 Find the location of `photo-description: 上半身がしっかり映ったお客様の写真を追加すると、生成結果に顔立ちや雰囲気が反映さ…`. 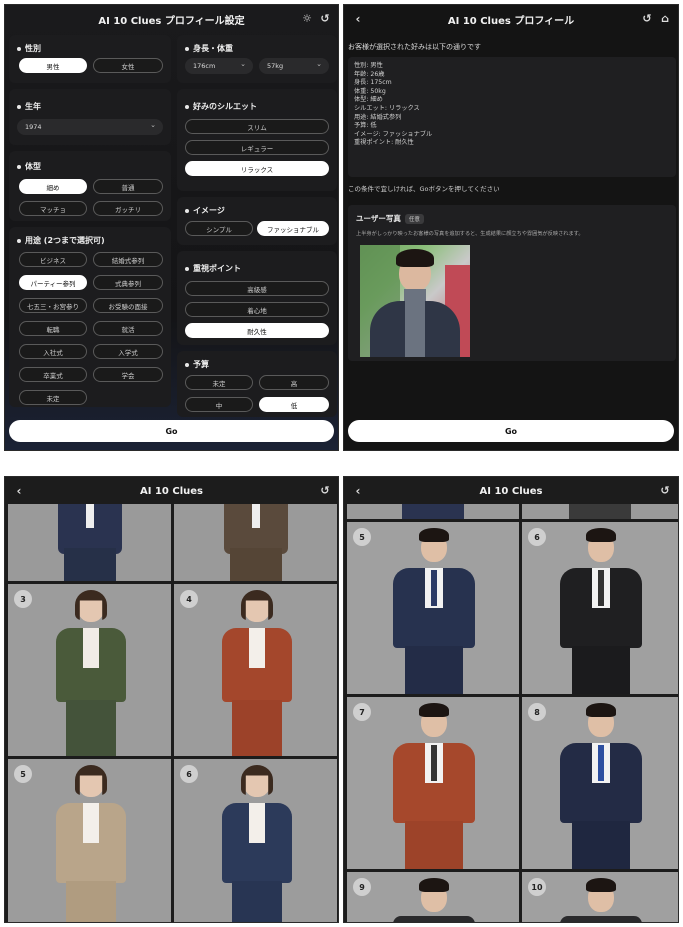

photo-description: 上半身がしっかり映ったお客様の写真を追加すると、生成結果に顔立ちや雰囲気が反映さ… is located at coordinates (470, 234).